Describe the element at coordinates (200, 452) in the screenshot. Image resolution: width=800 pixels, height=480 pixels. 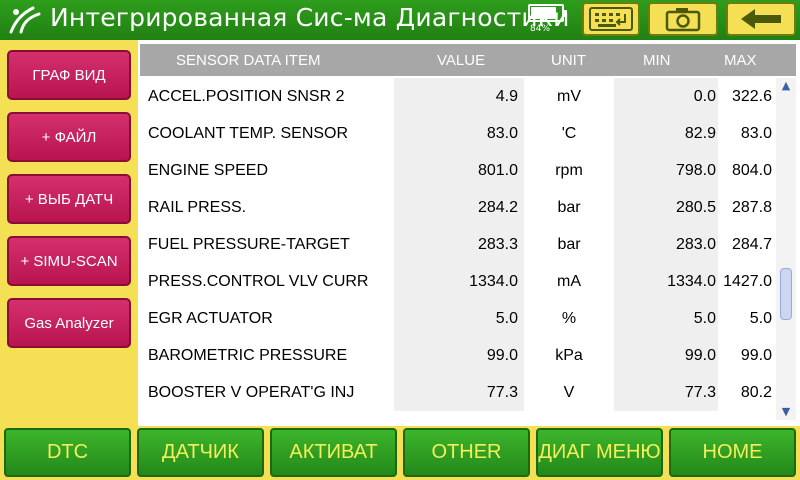
I see `sensor-button: ДАТЧИК` at that location.